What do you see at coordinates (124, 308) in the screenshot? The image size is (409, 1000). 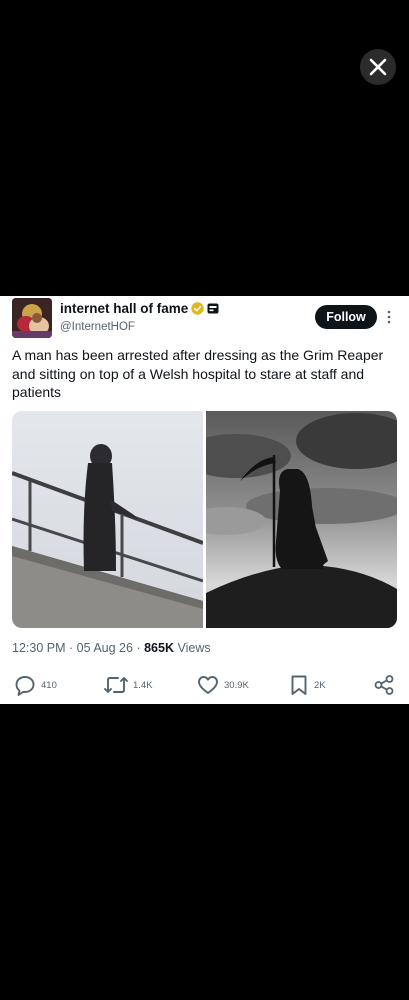 I see `display-name: internet hall of fame` at bounding box center [124, 308].